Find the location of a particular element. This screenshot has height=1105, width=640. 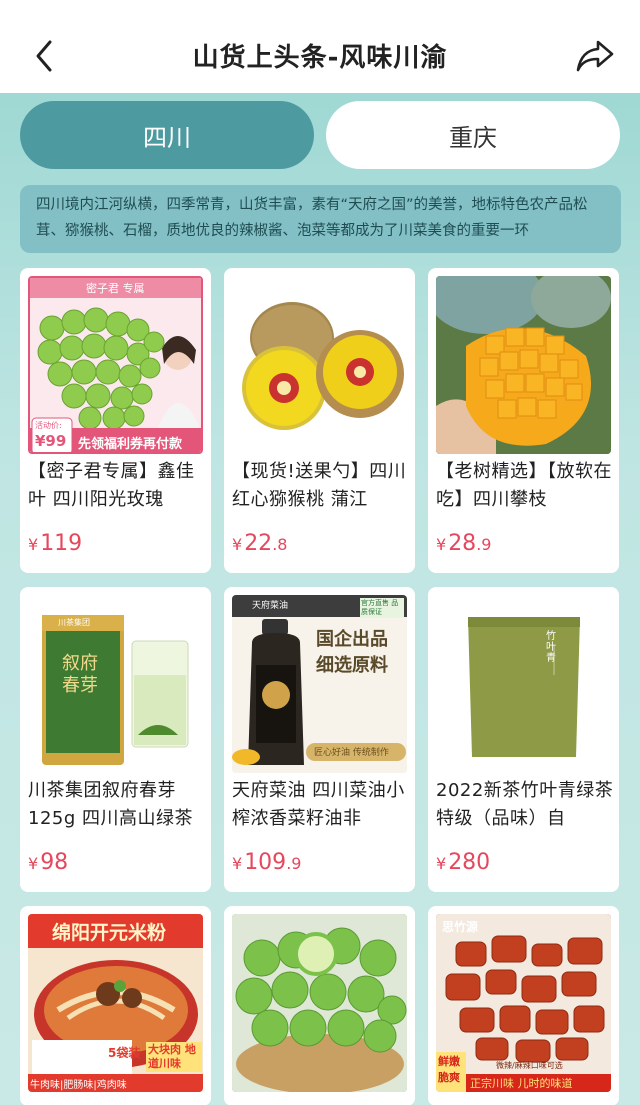

share-button is located at coordinates (595, 56).